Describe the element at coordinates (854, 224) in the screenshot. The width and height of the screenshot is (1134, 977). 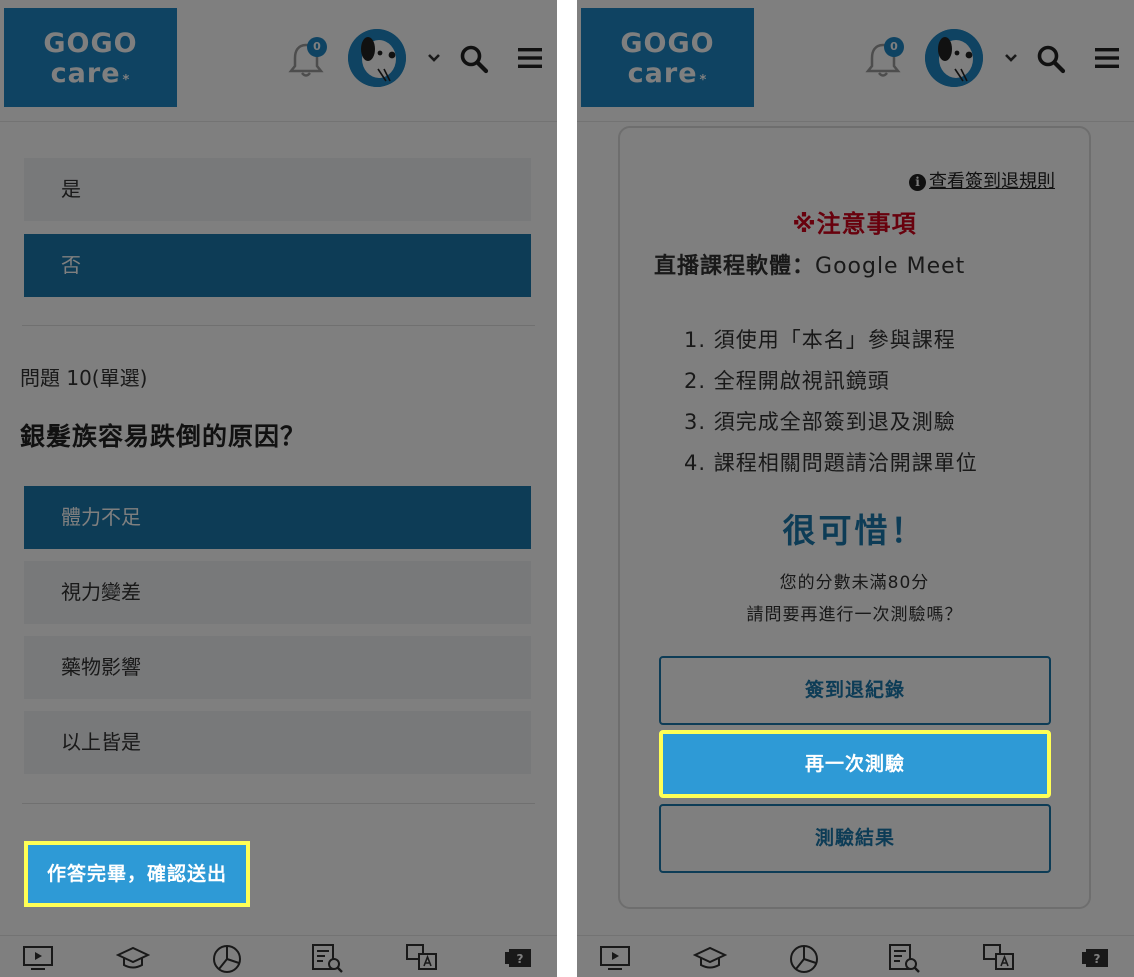
I see `notice-title: ※注意事項` at that location.